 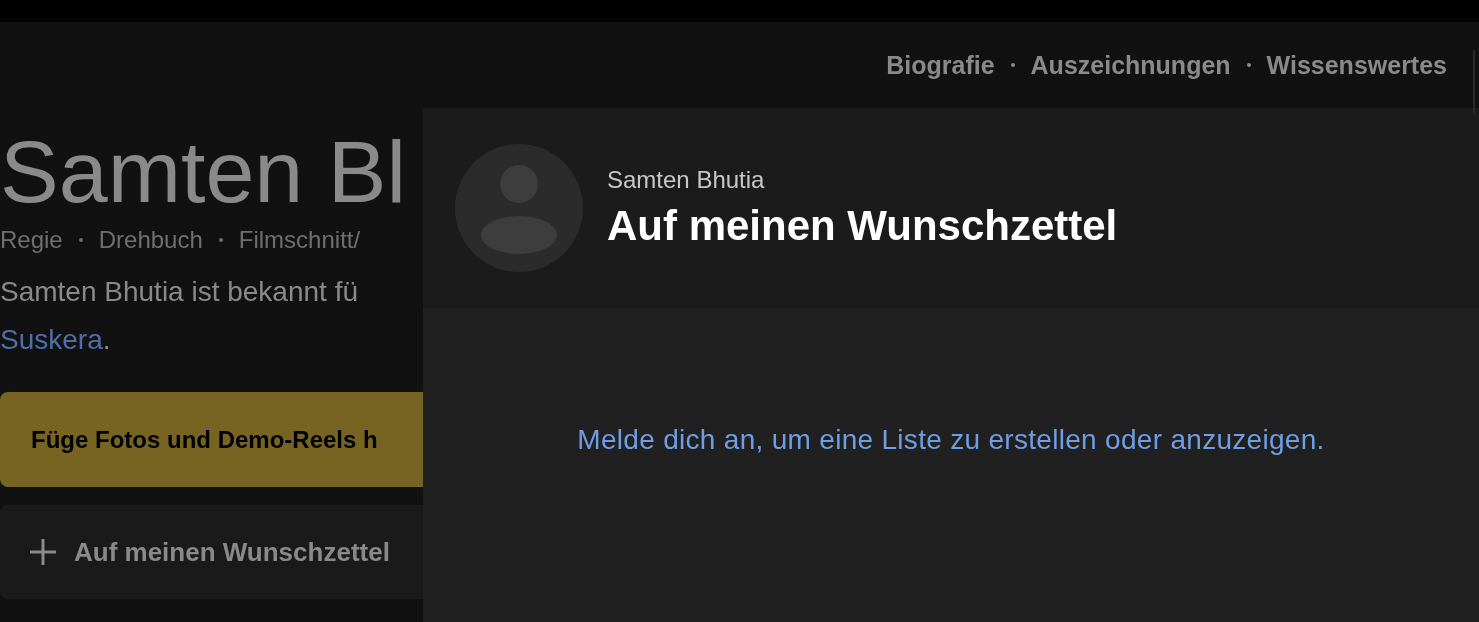 I want to click on role-label: Filmschnitt/, so click(x=299, y=240).